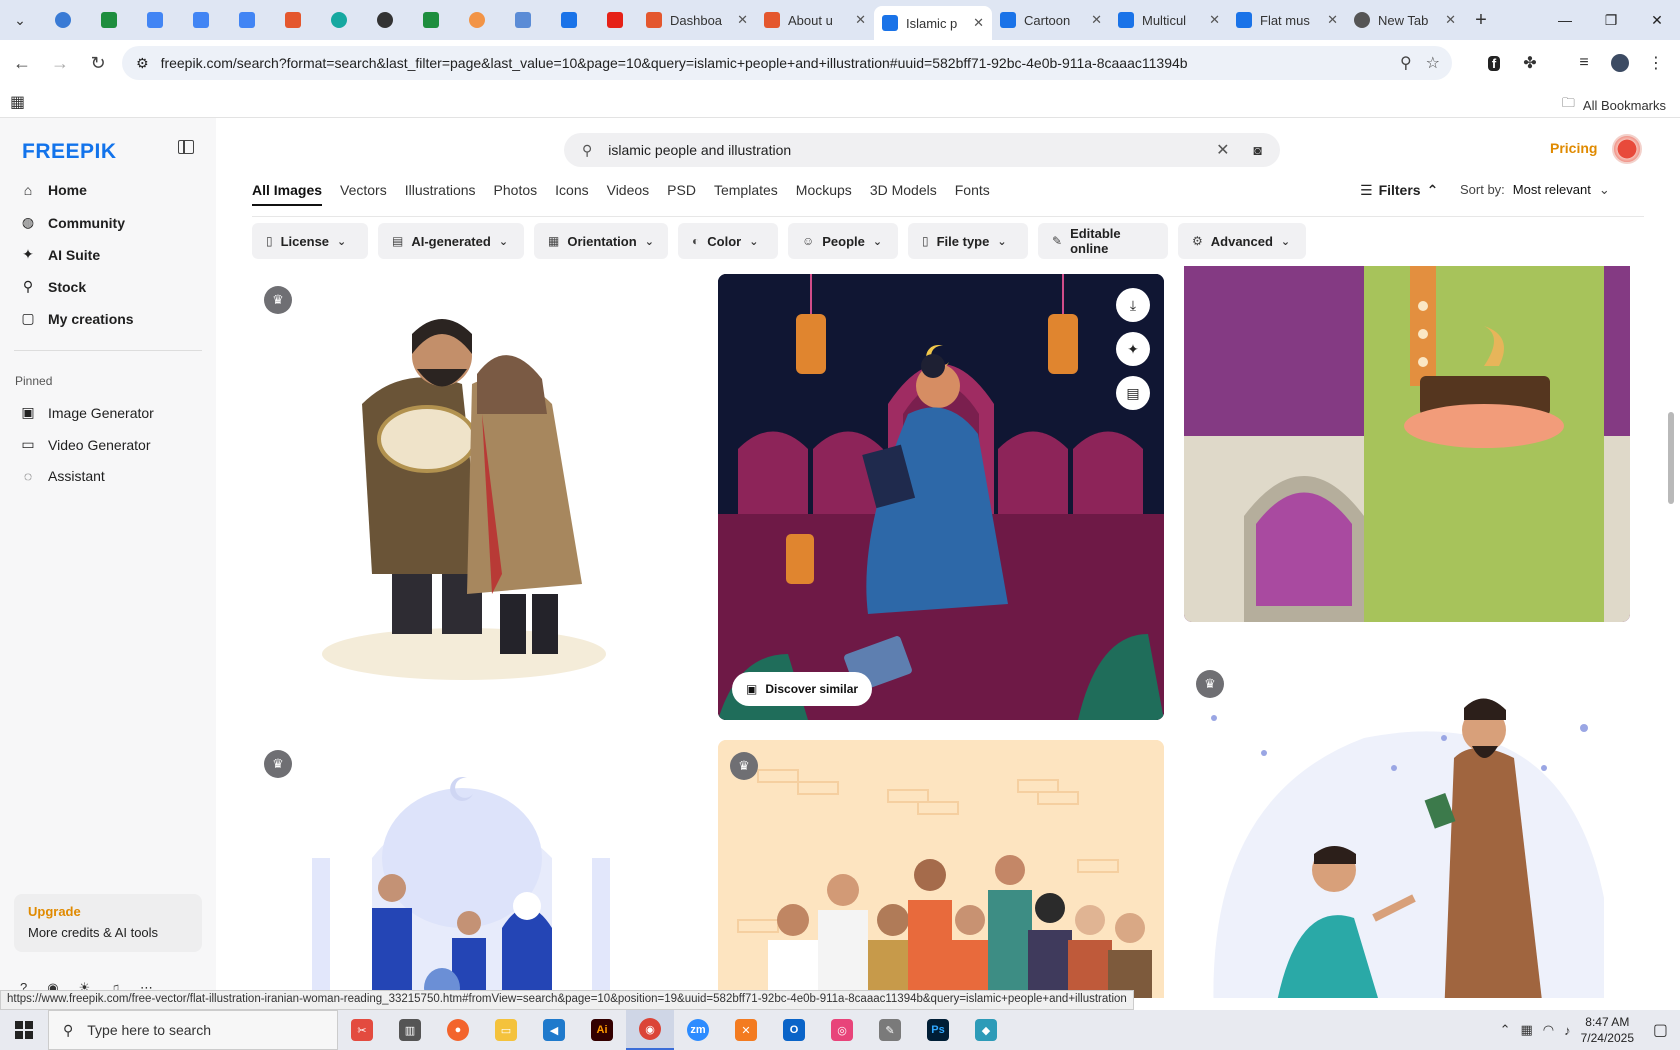 The image size is (1680, 1050). What do you see at coordinates (60, 63) in the screenshot?
I see `forward-arrow-icon: →` at bounding box center [60, 63].